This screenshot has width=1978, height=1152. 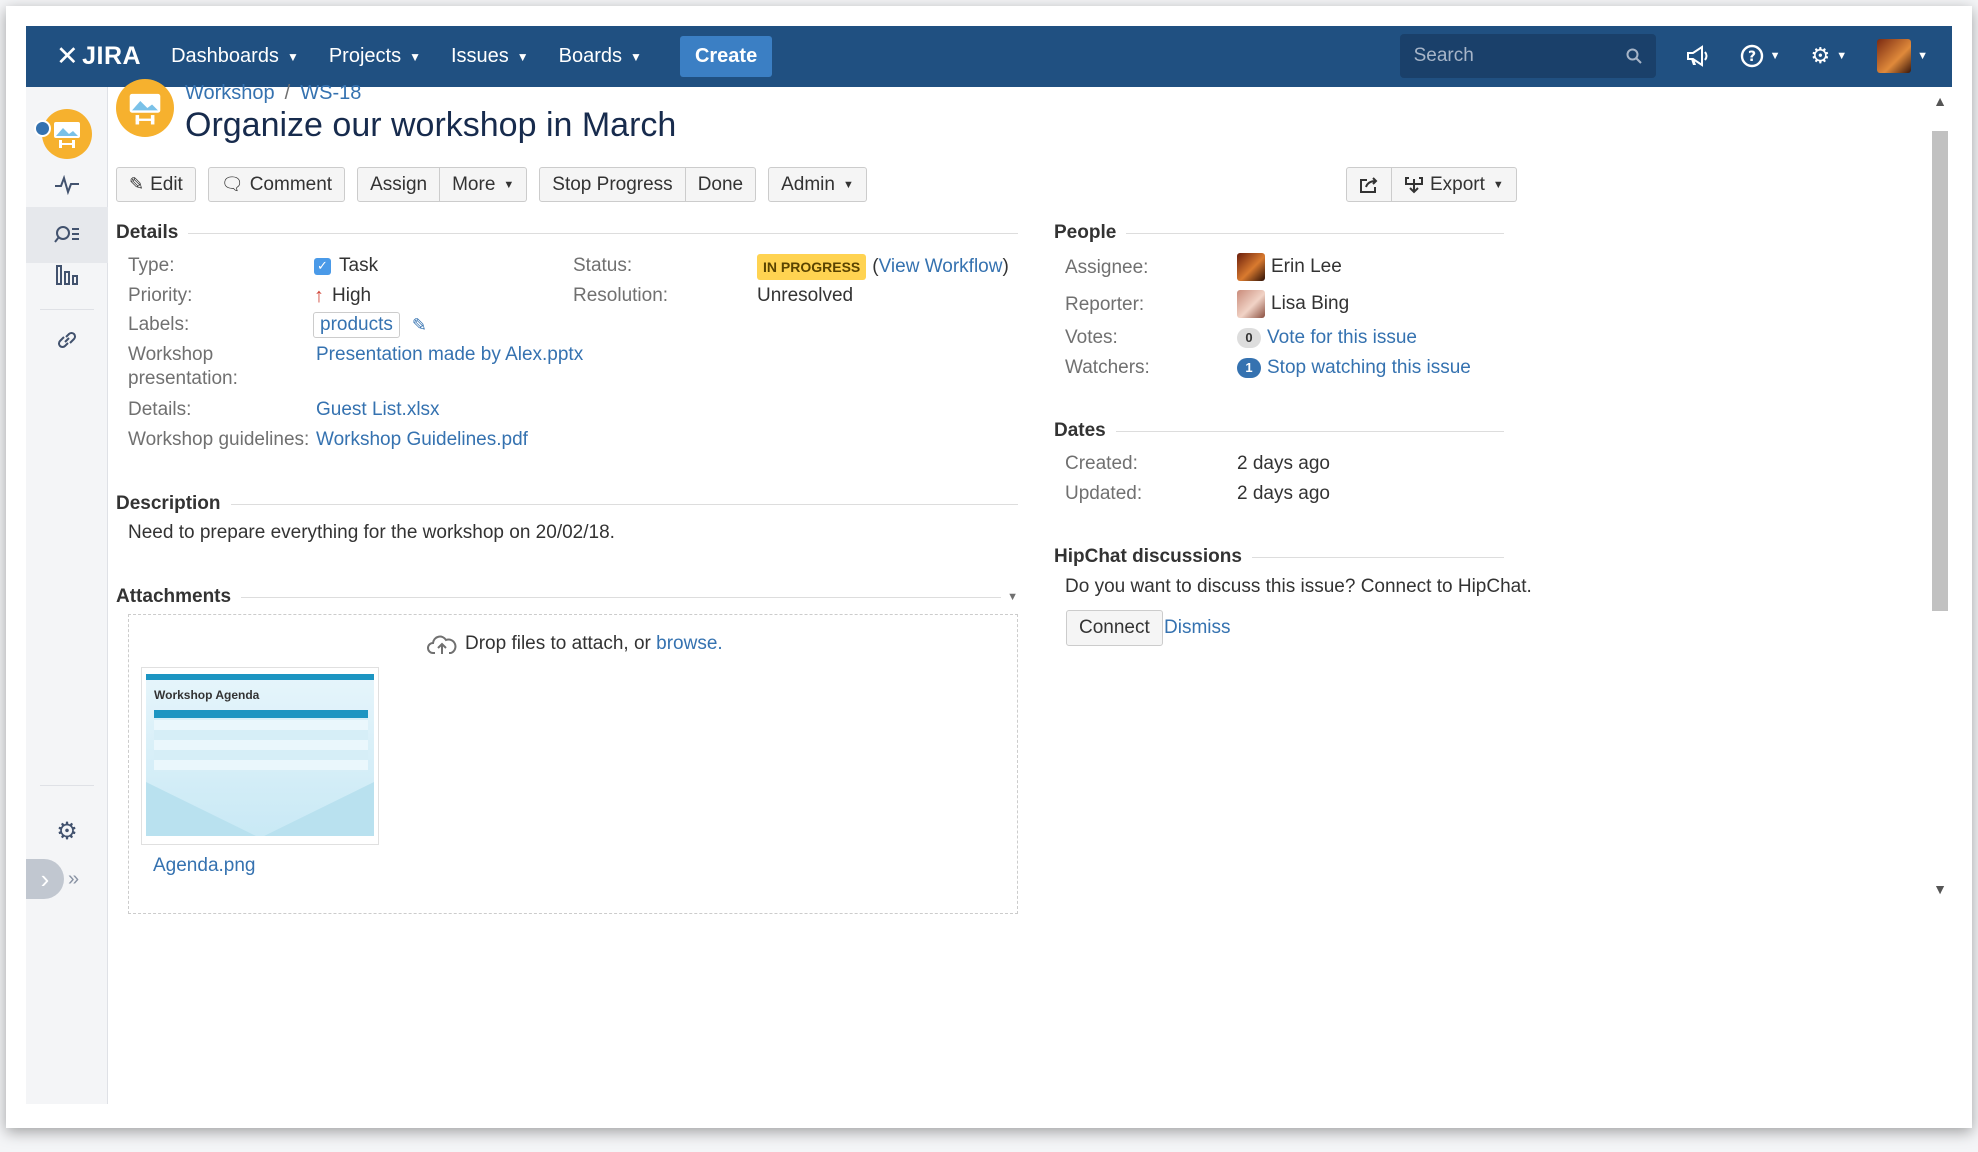 I want to click on view-workflow-link: View Workflow, so click(x=941, y=267).